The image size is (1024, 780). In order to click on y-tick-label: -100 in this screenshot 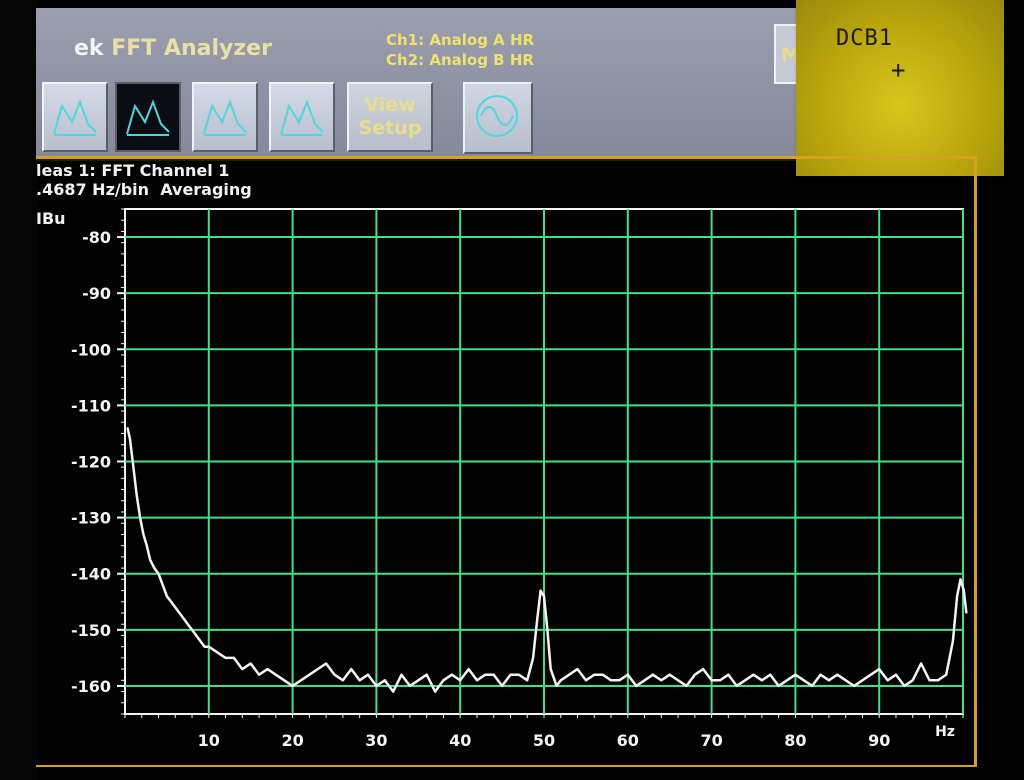, I will do `click(91, 349)`.